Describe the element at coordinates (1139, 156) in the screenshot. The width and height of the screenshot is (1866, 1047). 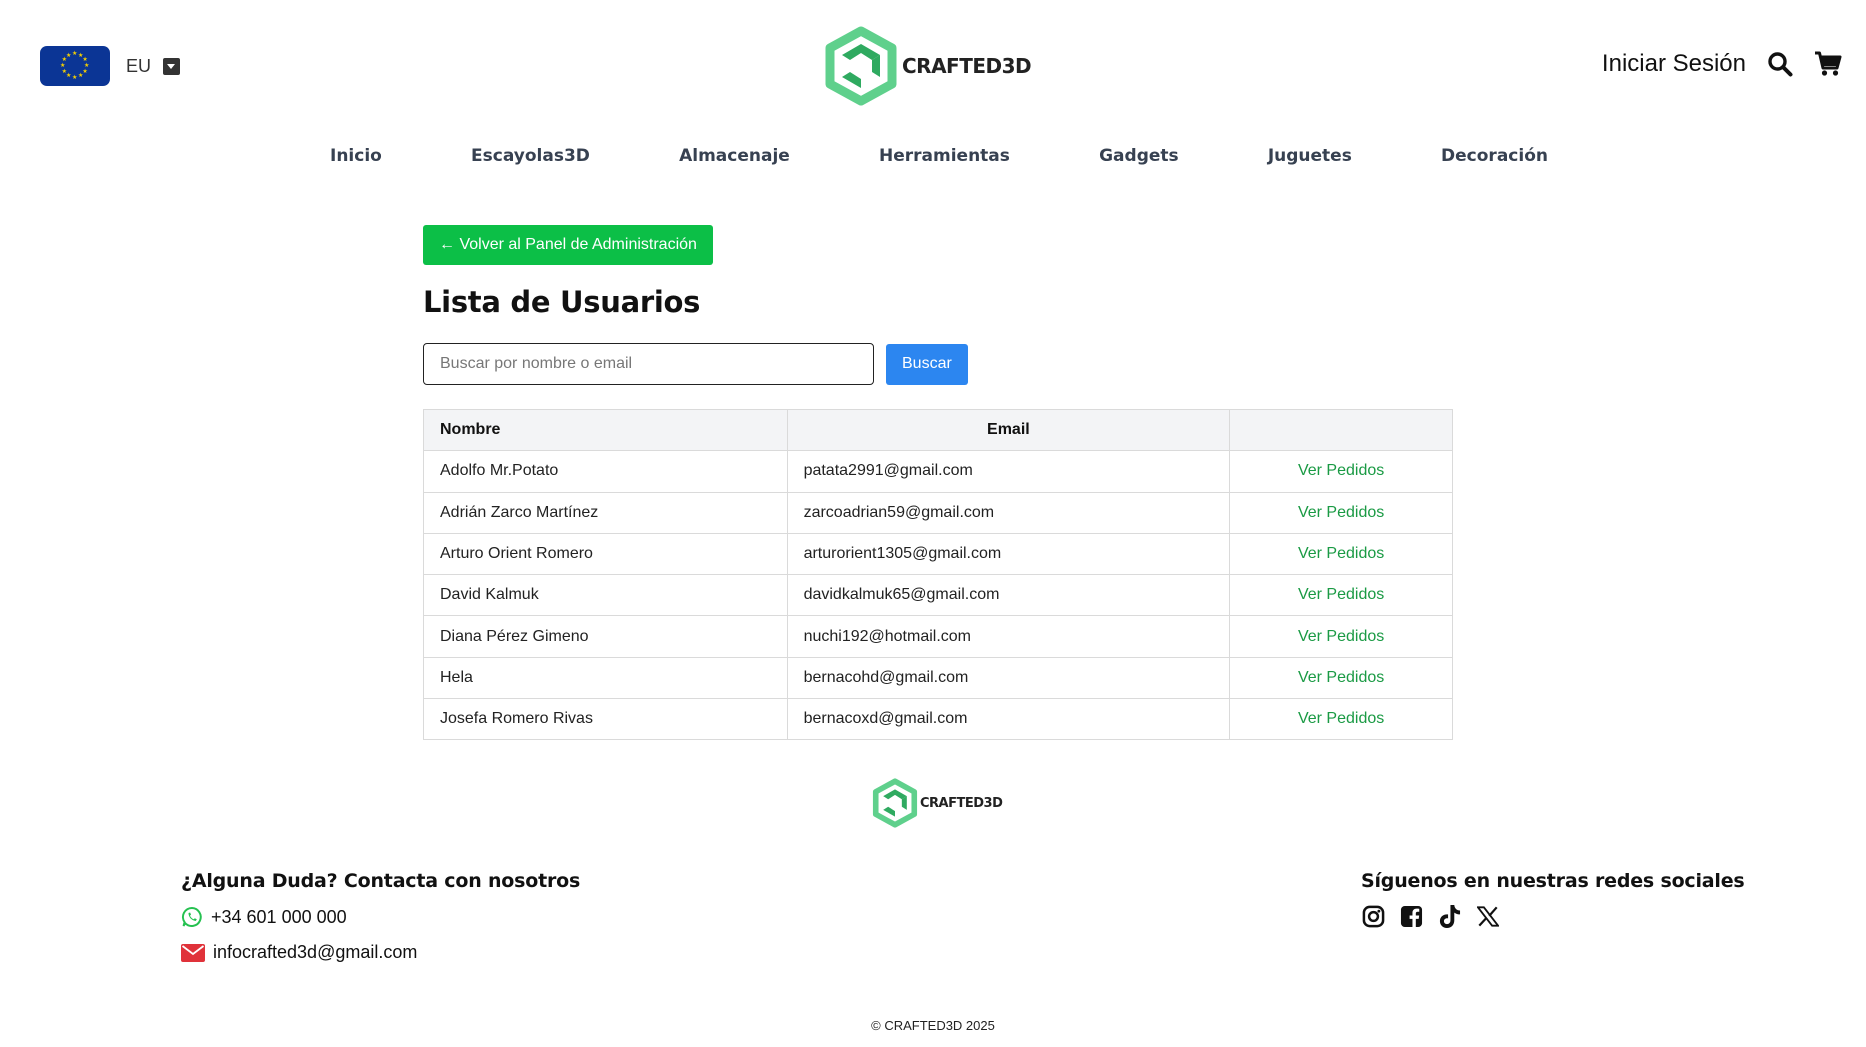
I see `nav-item-gadgets: Gadgets` at that location.